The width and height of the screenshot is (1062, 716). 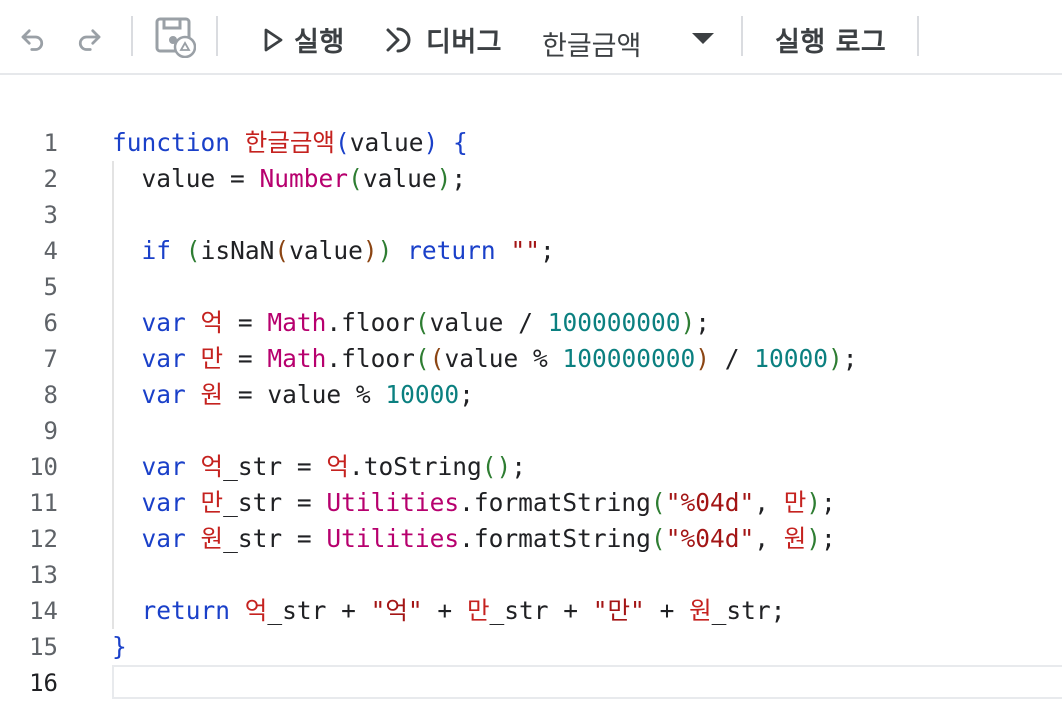 What do you see at coordinates (43, 611) in the screenshot?
I see `line-number: 14` at bounding box center [43, 611].